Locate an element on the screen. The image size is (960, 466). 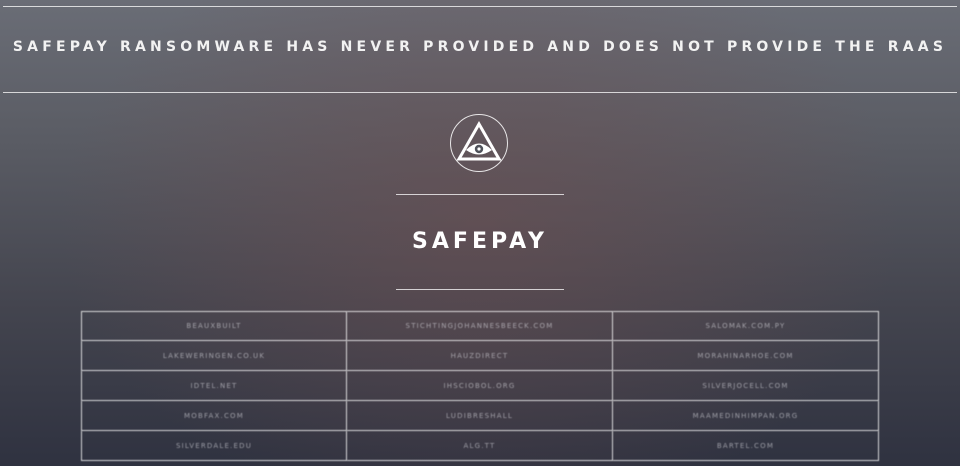
victim-link: bartel.com is located at coordinates (746, 446).